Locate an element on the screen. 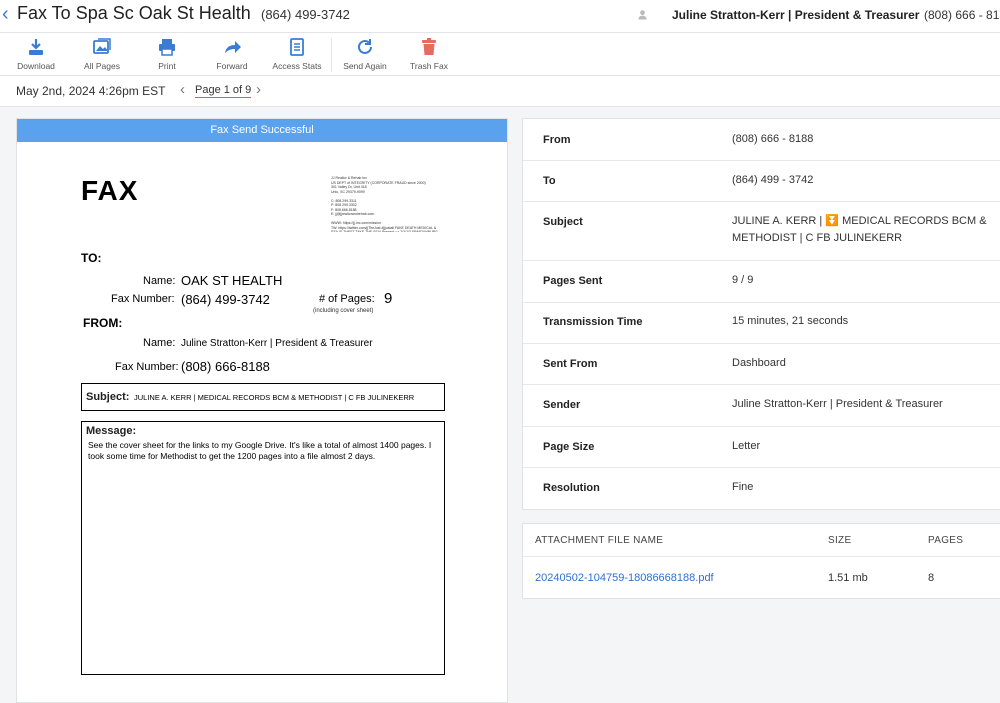 The width and height of the screenshot is (1000, 703). detail-key: To is located at coordinates (549, 181).